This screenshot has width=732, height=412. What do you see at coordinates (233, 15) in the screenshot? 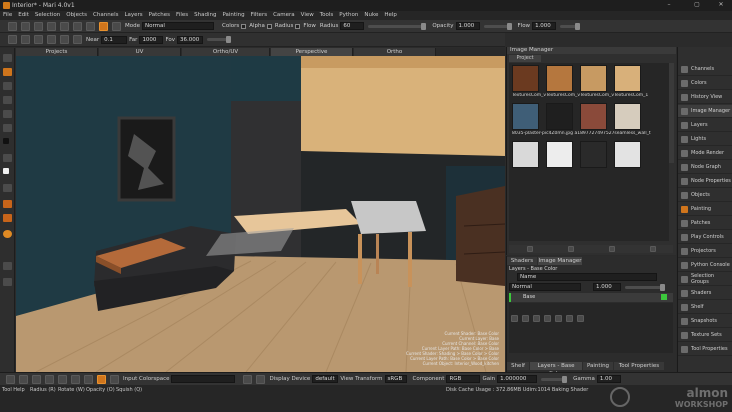
I see `menu-painting: Painting` at bounding box center [233, 15].